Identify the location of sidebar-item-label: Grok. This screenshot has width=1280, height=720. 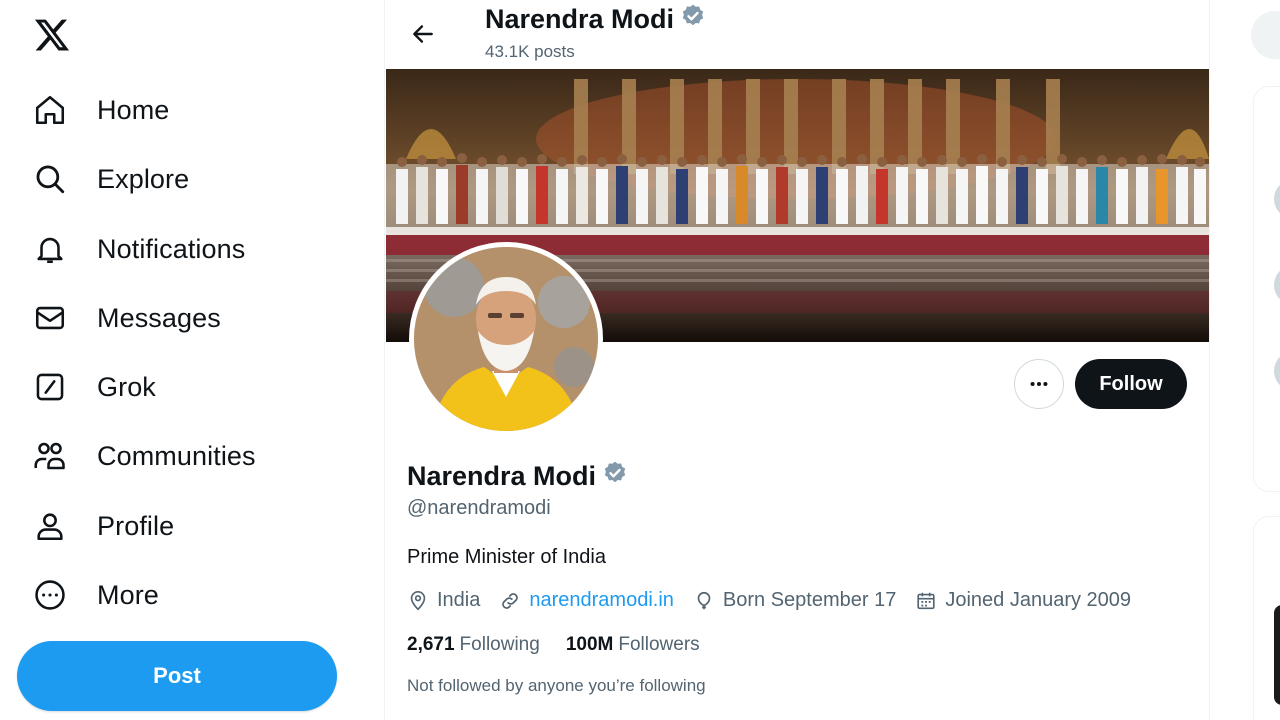
(126, 386).